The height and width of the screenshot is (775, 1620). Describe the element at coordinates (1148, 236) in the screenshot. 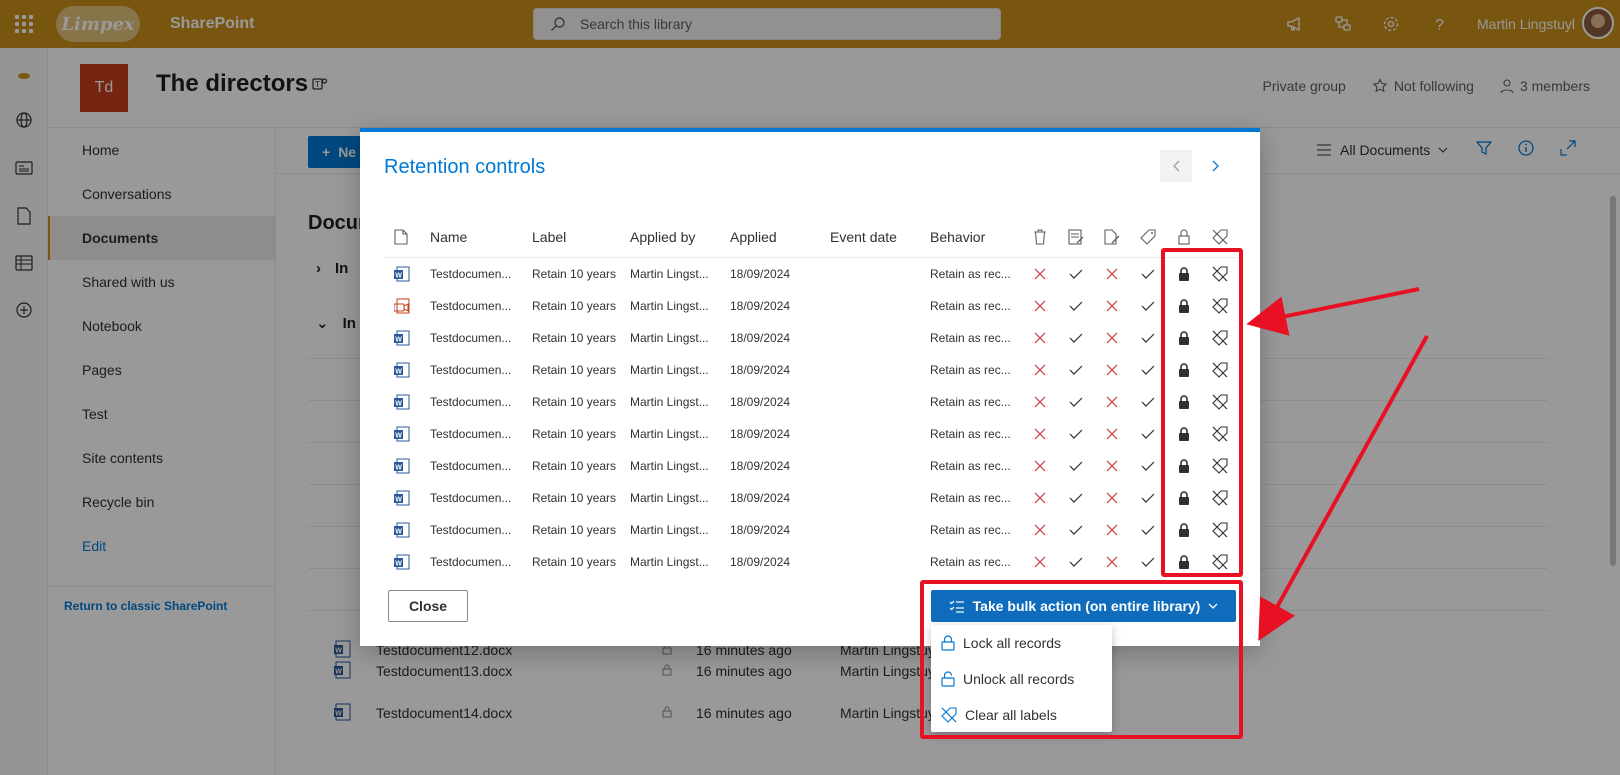

I see `tag-icon` at that location.